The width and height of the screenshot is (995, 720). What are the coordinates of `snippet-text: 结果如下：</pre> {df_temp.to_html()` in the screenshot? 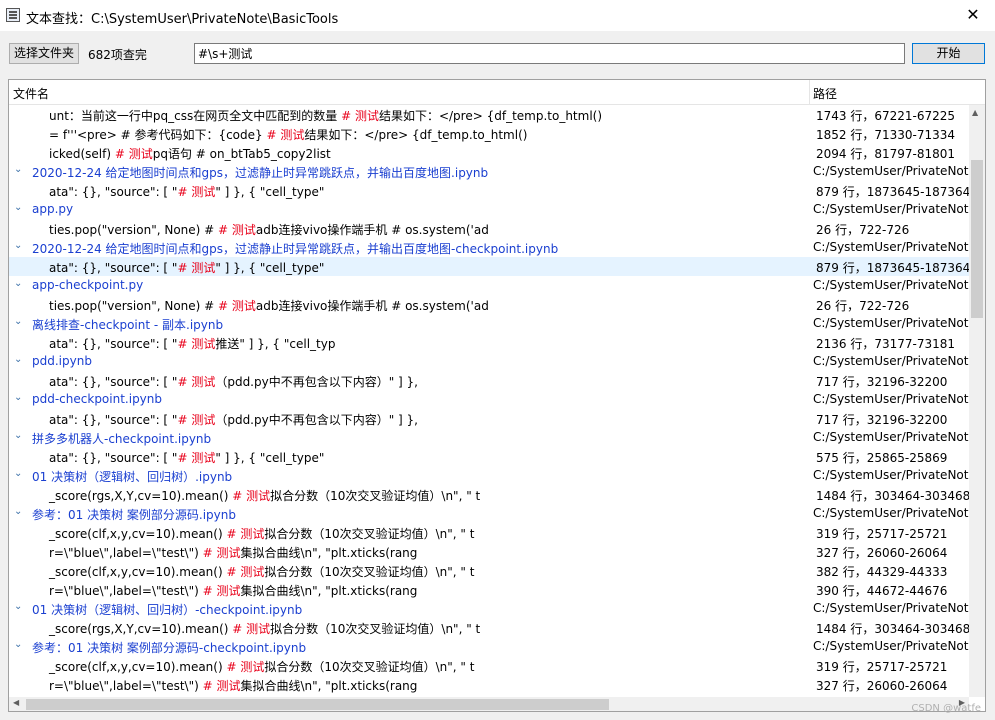 It's located at (490, 116).